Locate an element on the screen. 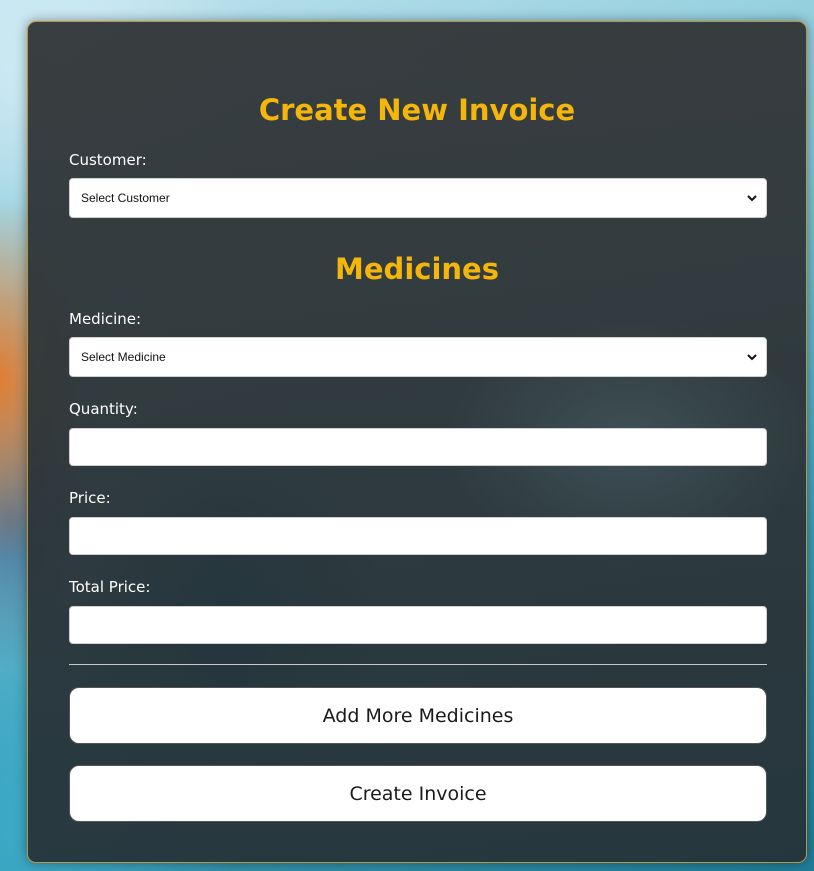 The image size is (814, 871). page-title: Create New Invoice is located at coordinates (417, 110).